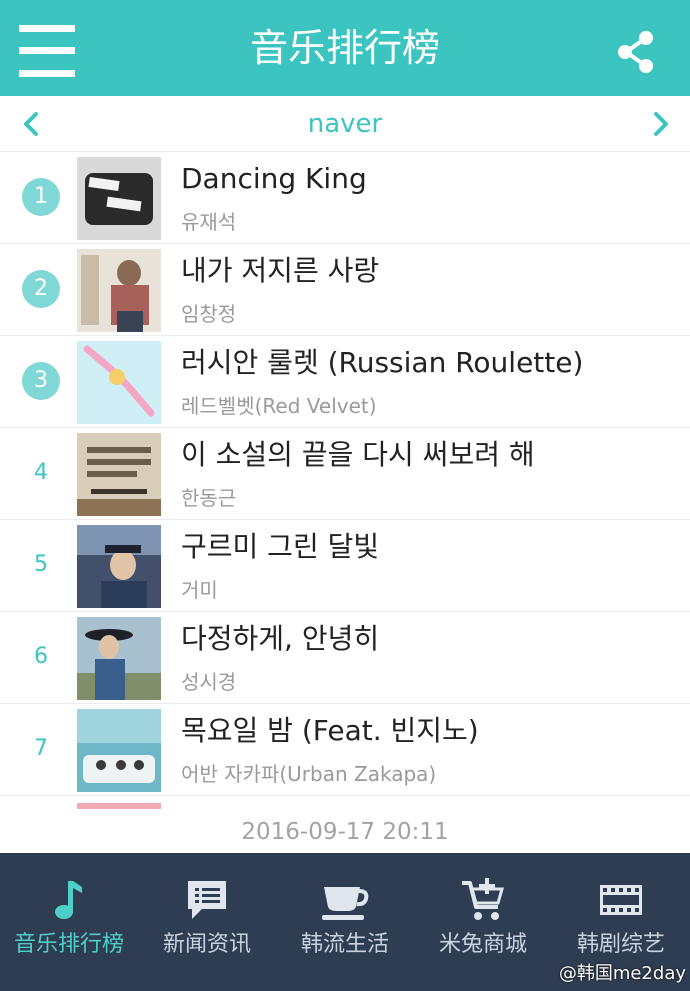 This screenshot has width=690, height=991. I want to click on nav-label: 音乐排行榜, so click(68, 944).